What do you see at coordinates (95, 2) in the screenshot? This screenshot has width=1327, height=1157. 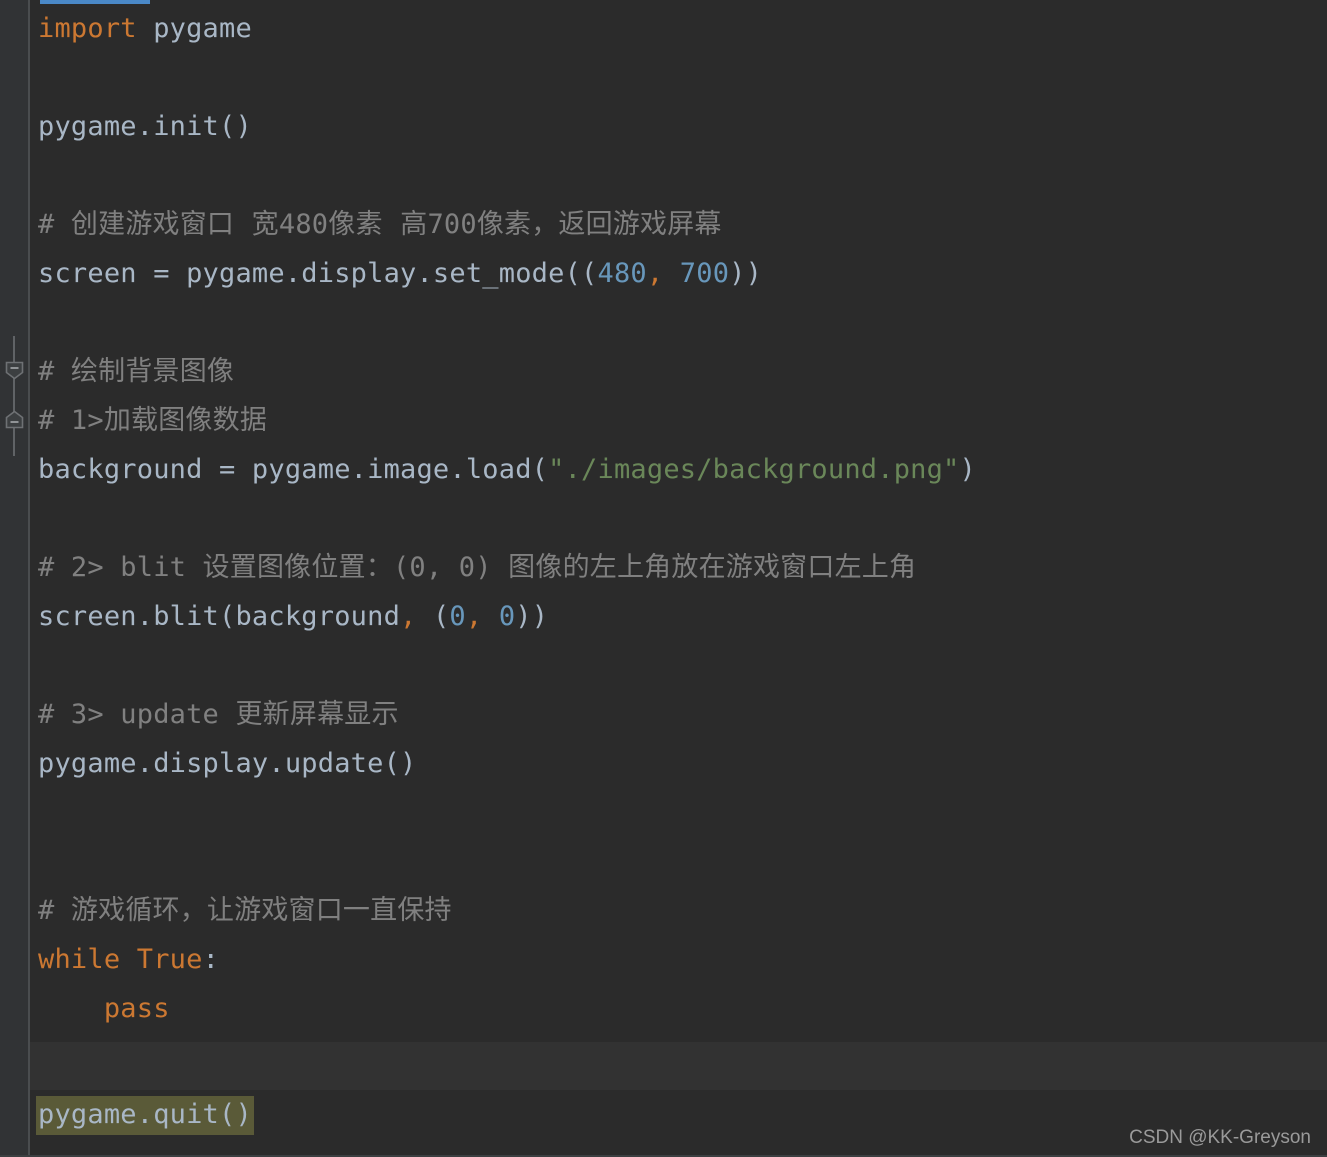 I see `active-tab-underline` at bounding box center [95, 2].